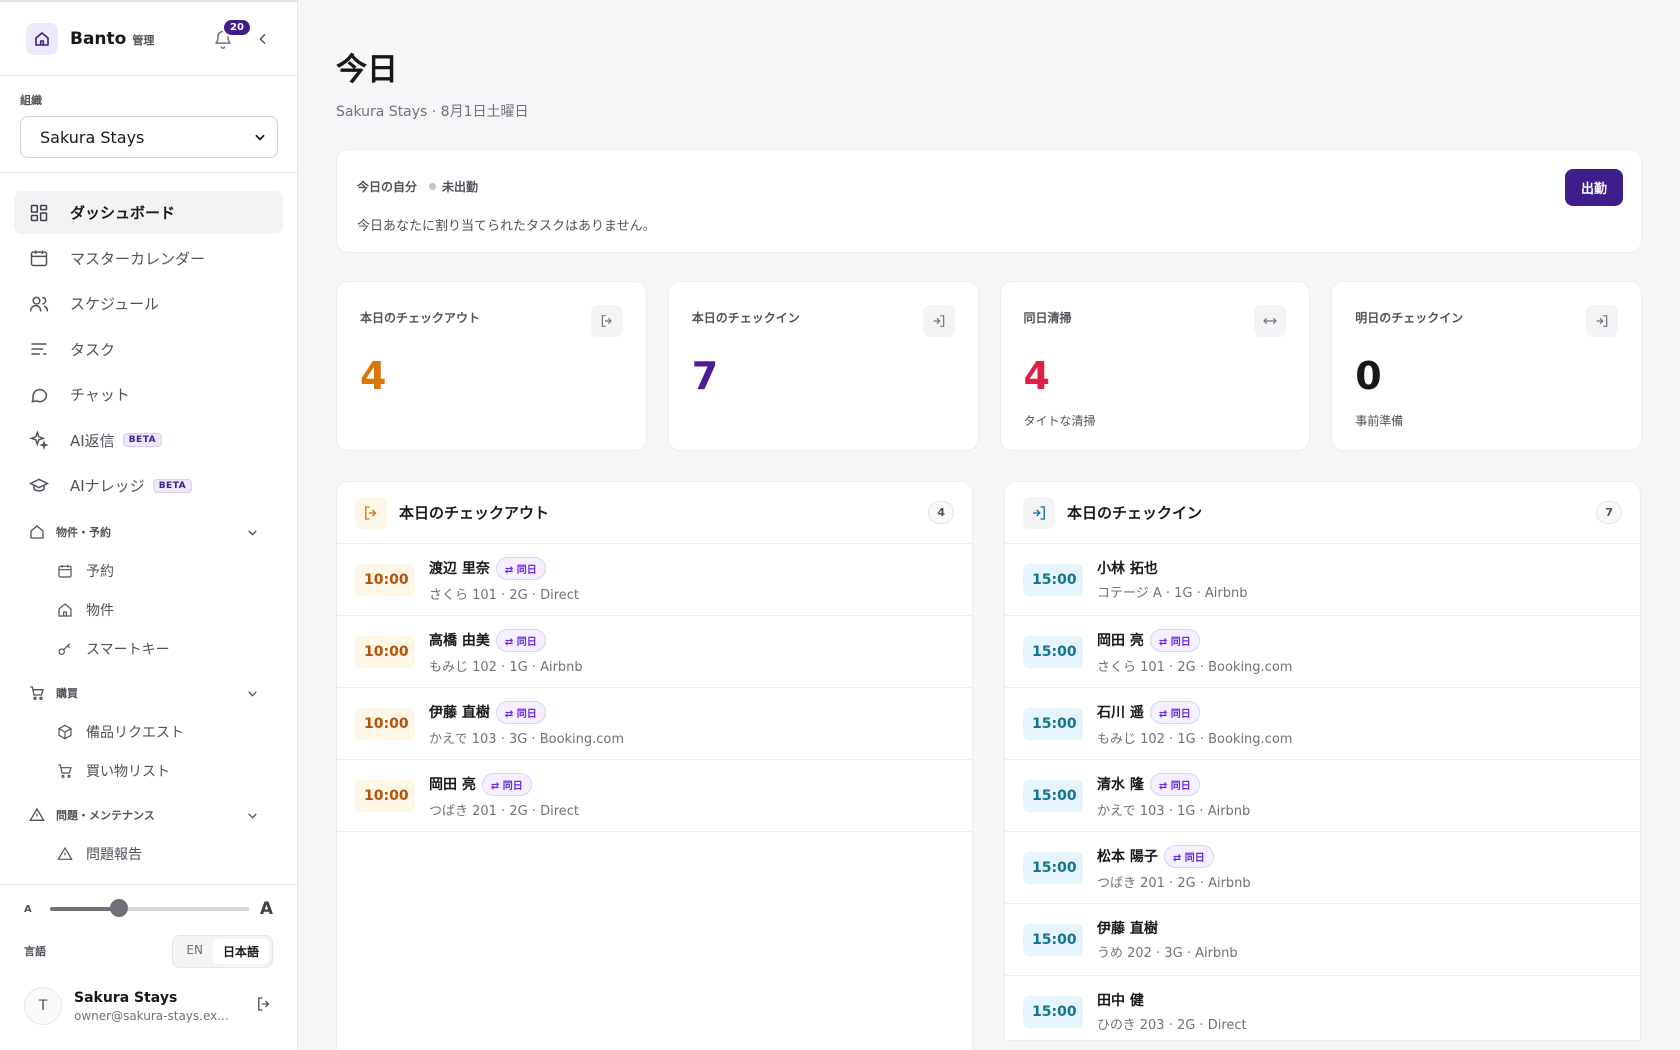 This screenshot has width=1680, height=1050. I want to click on chevron-left-icon, so click(262, 38).